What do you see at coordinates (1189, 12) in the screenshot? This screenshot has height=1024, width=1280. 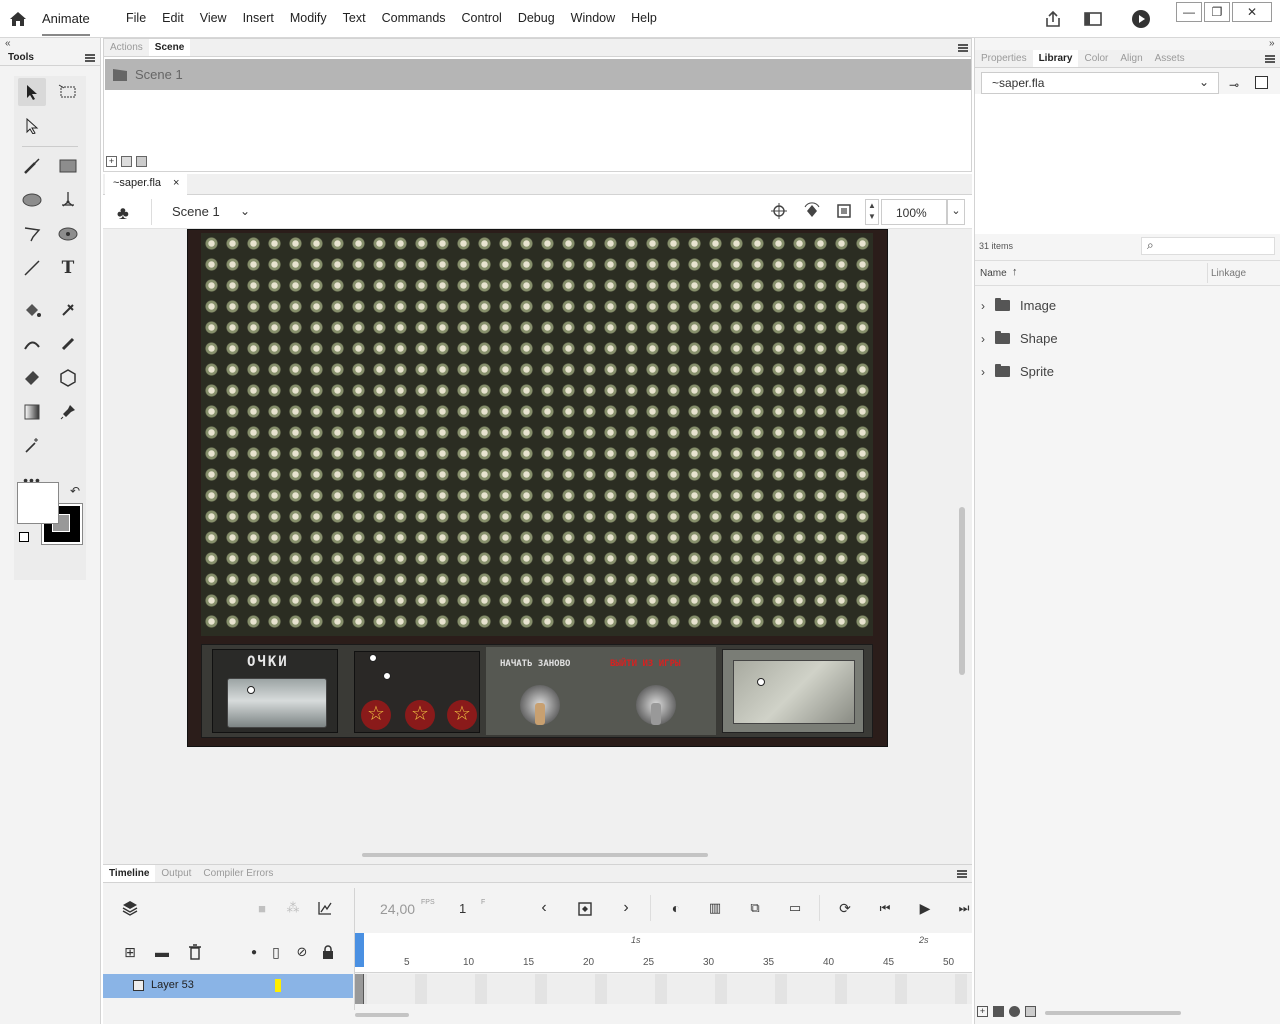 I see `minimize-button: —` at bounding box center [1189, 12].